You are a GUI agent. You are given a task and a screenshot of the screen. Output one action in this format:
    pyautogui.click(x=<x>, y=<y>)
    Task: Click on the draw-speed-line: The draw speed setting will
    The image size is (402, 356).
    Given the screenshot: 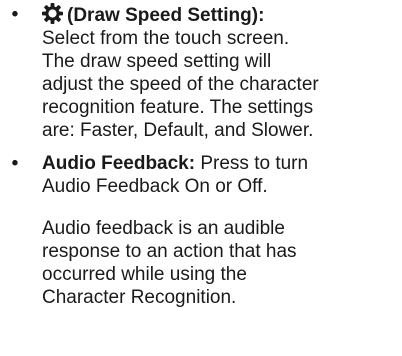 What is the action you would take?
    pyautogui.click(x=157, y=61)
    